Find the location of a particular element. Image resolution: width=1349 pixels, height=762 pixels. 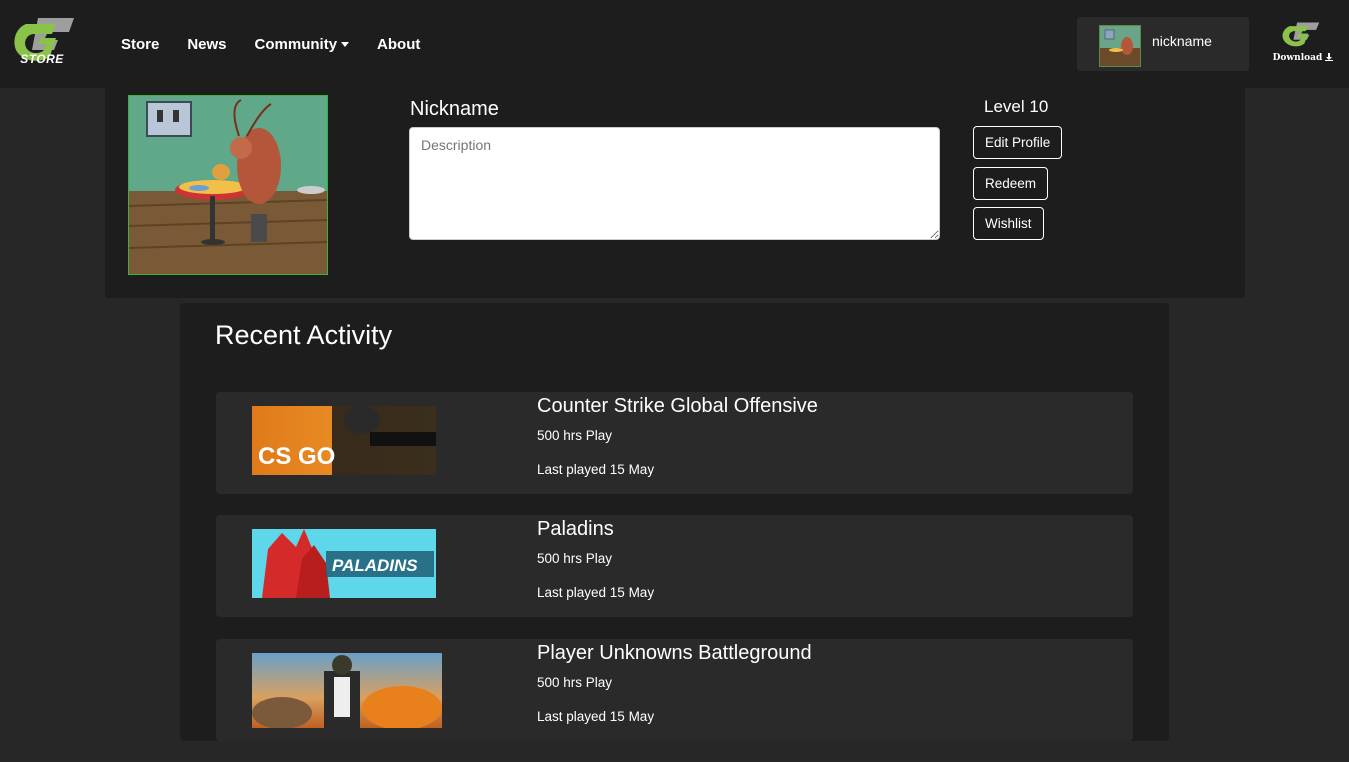

game-title: Player Unknowns Battleground is located at coordinates (674, 653).